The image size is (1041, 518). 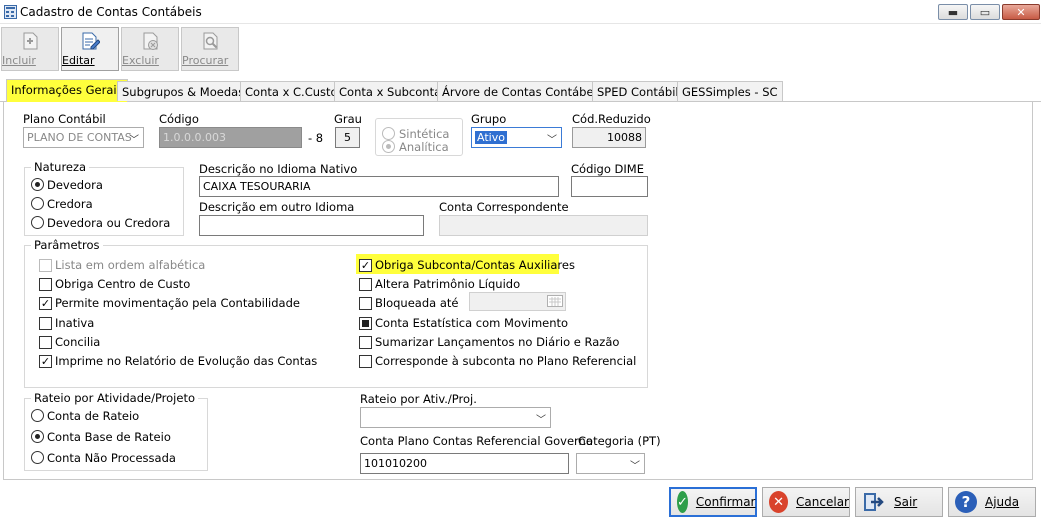 What do you see at coordinates (472, 323) in the screenshot?
I see `conta-estatistica-label: Conta Estatística com Movimento` at bounding box center [472, 323].